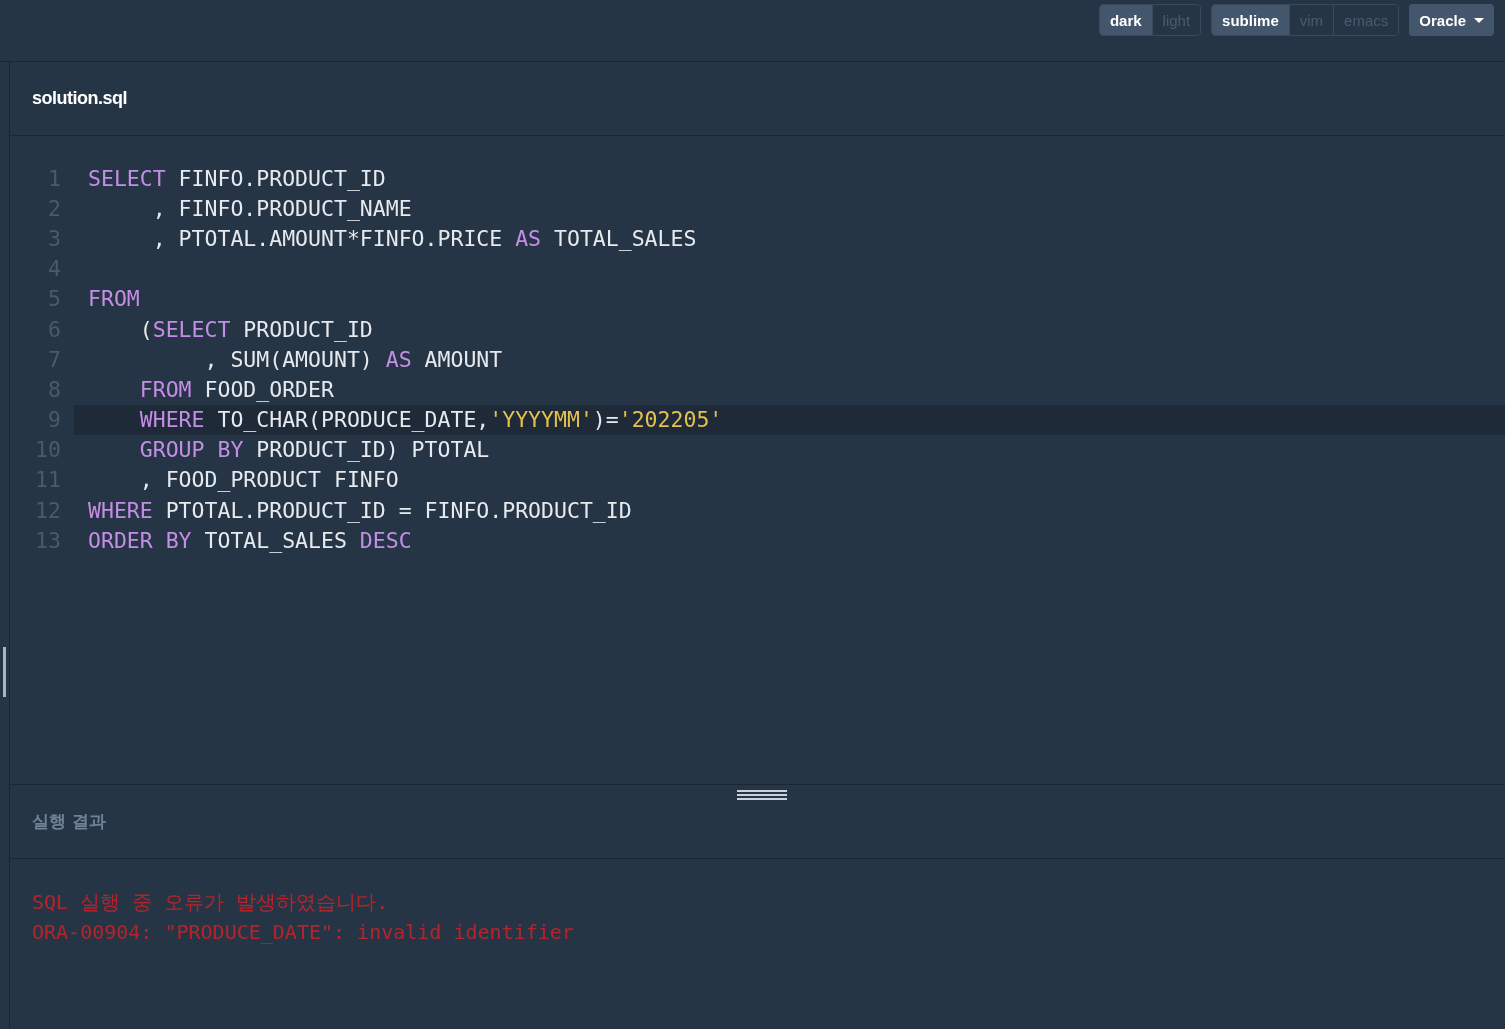 Image resolution: width=1505 pixels, height=1029 pixels. What do you see at coordinates (255, 329) in the screenshot?
I see `code-line: (SELECT PRODUCT_ID` at bounding box center [255, 329].